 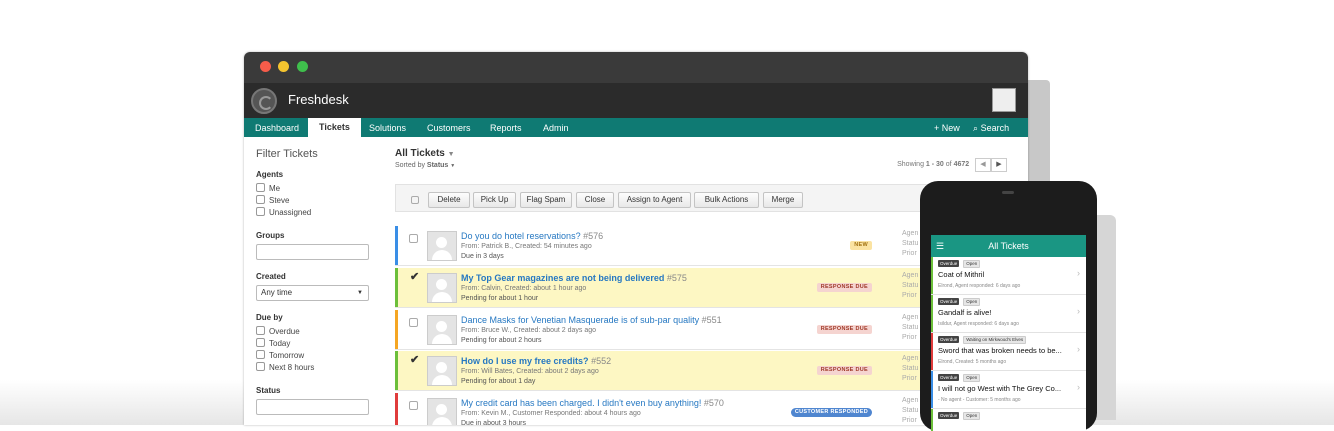 What do you see at coordinates (277, 128) in the screenshot?
I see `tab-dashboard: Dashboard` at bounding box center [277, 128].